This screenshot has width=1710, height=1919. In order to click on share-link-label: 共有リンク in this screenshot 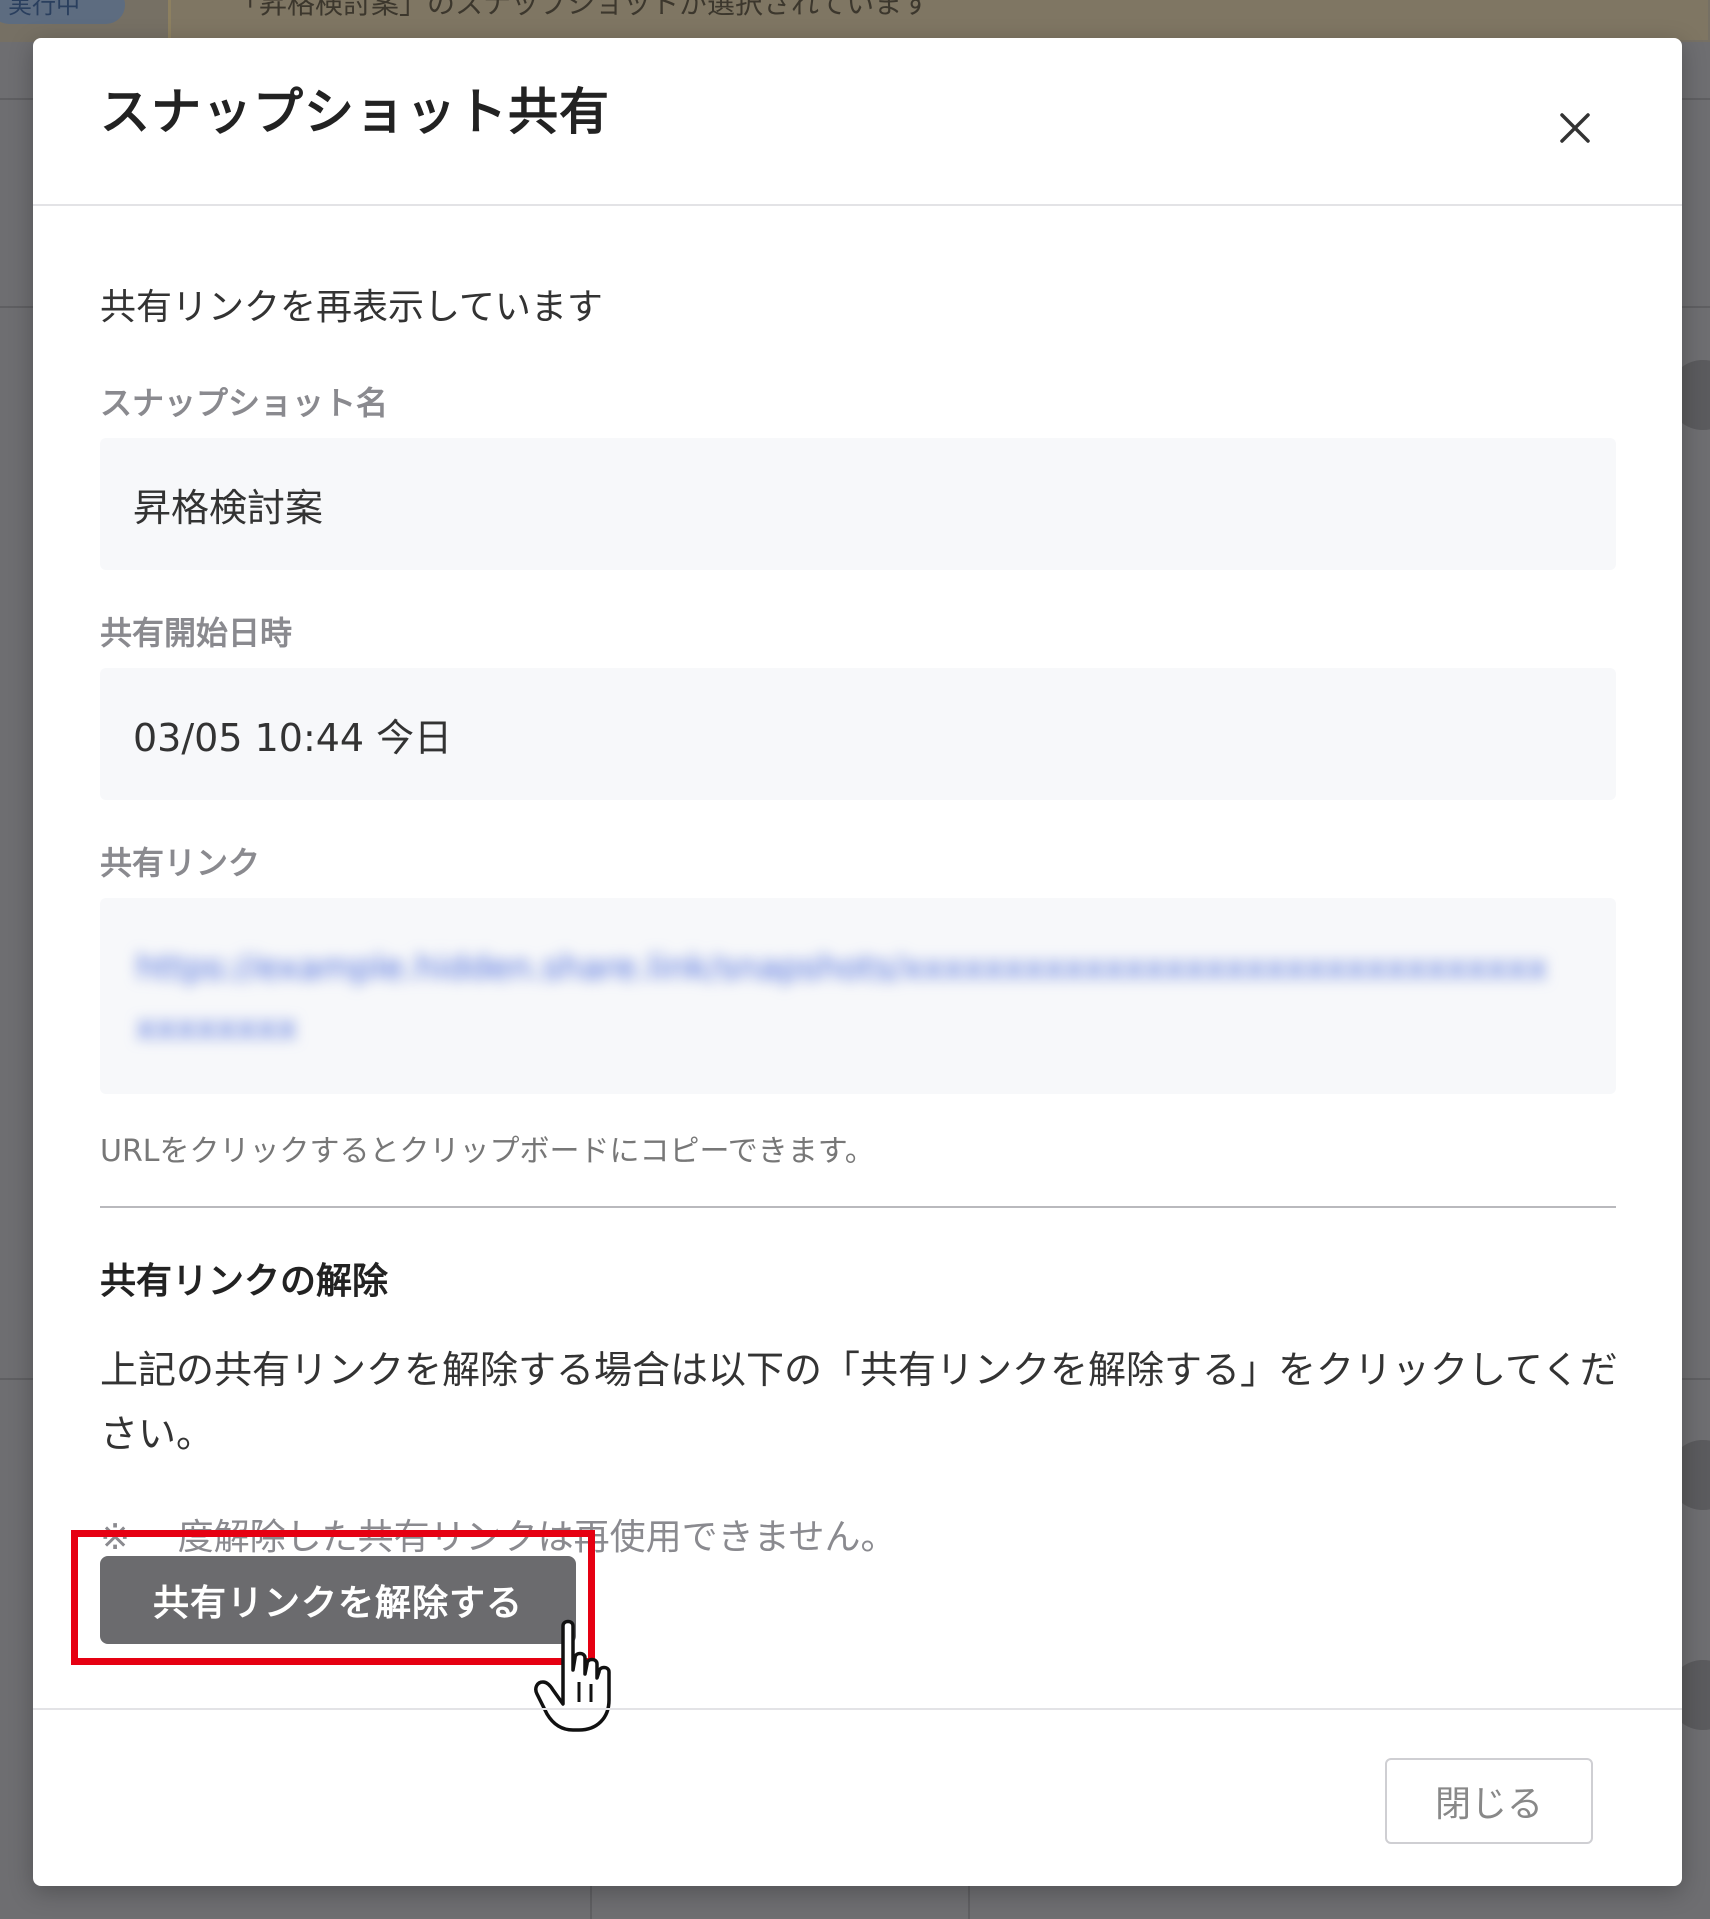, I will do `click(180, 863)`.